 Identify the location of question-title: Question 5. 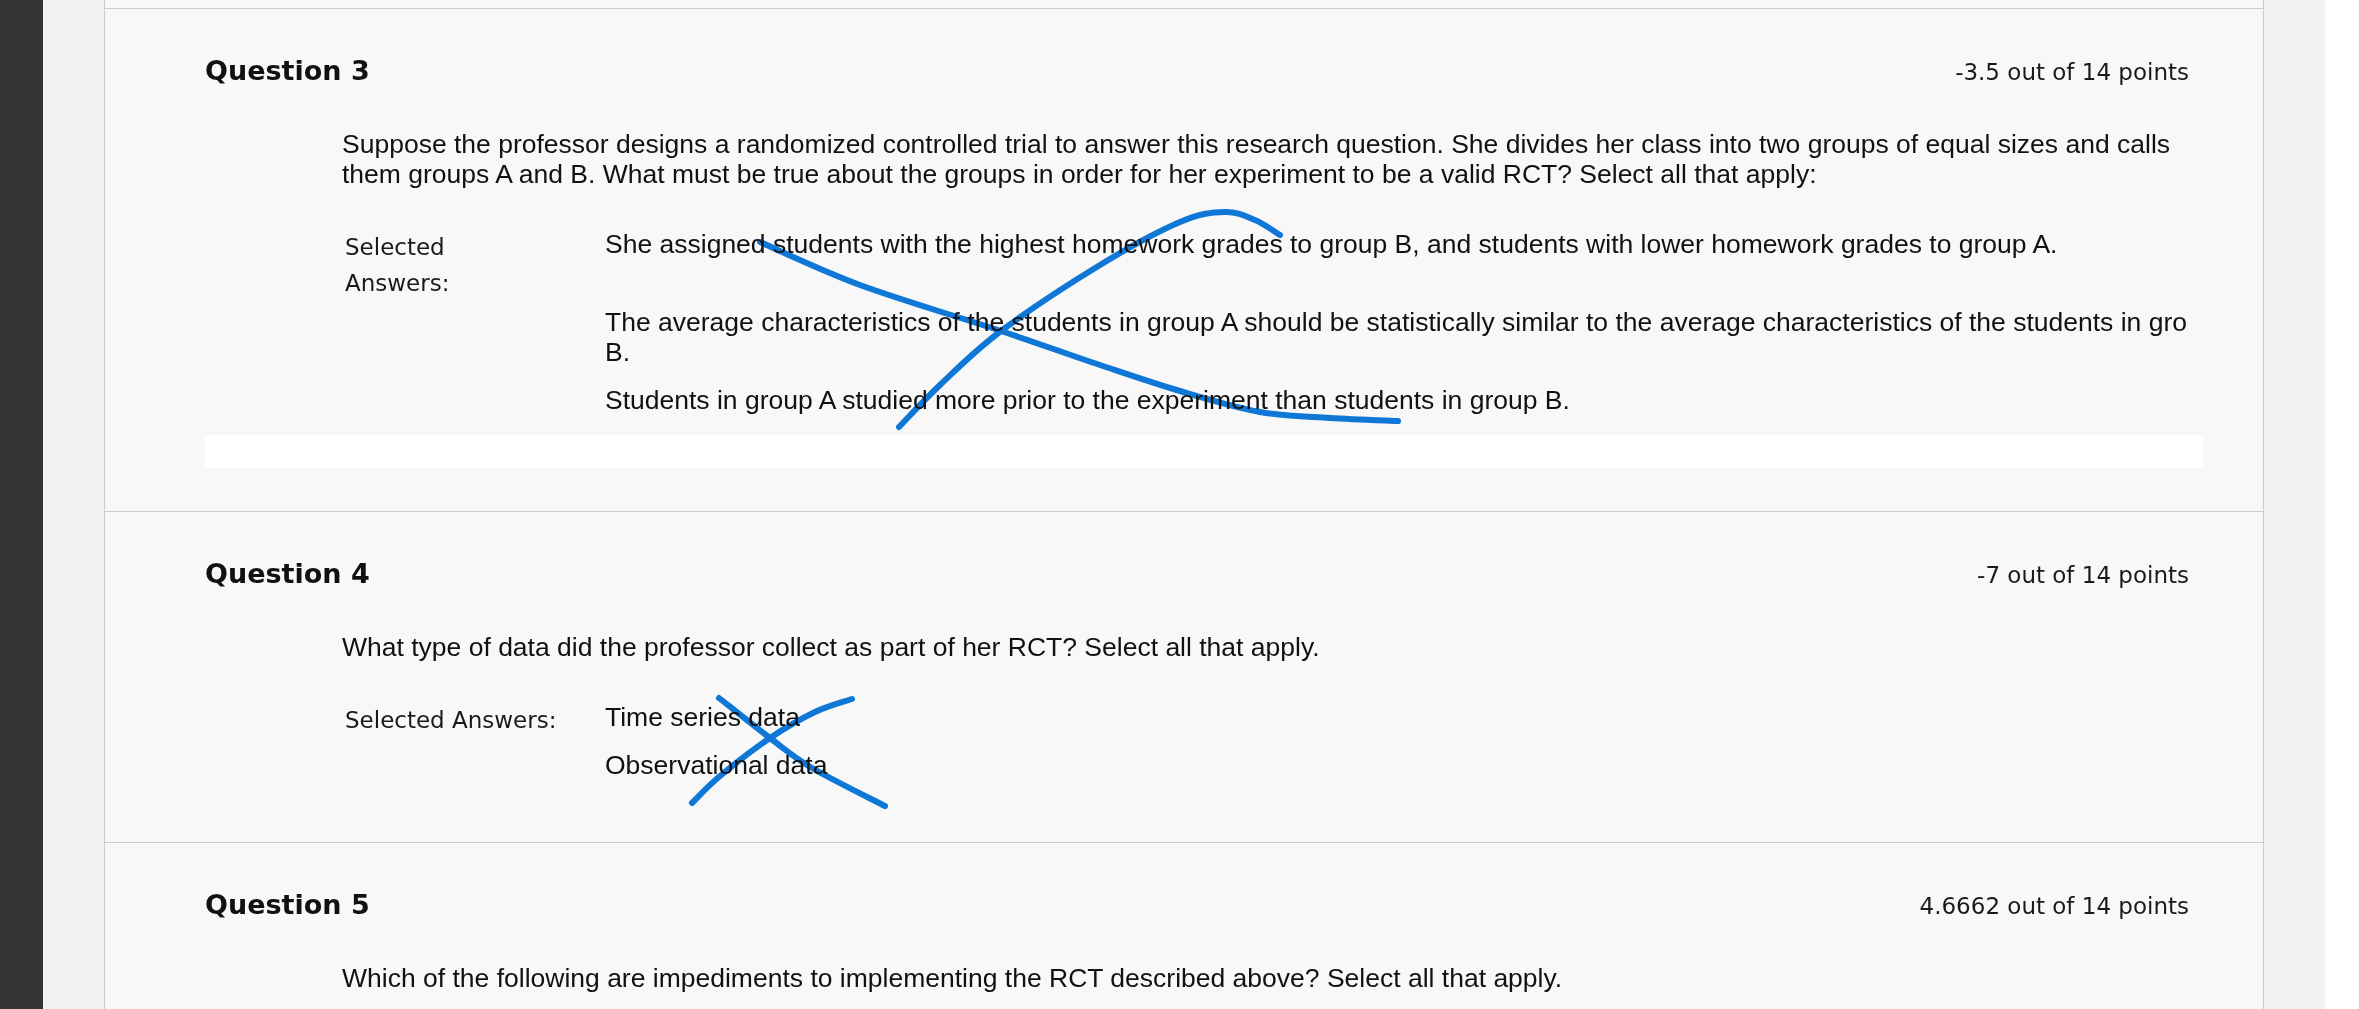
(287, 905).